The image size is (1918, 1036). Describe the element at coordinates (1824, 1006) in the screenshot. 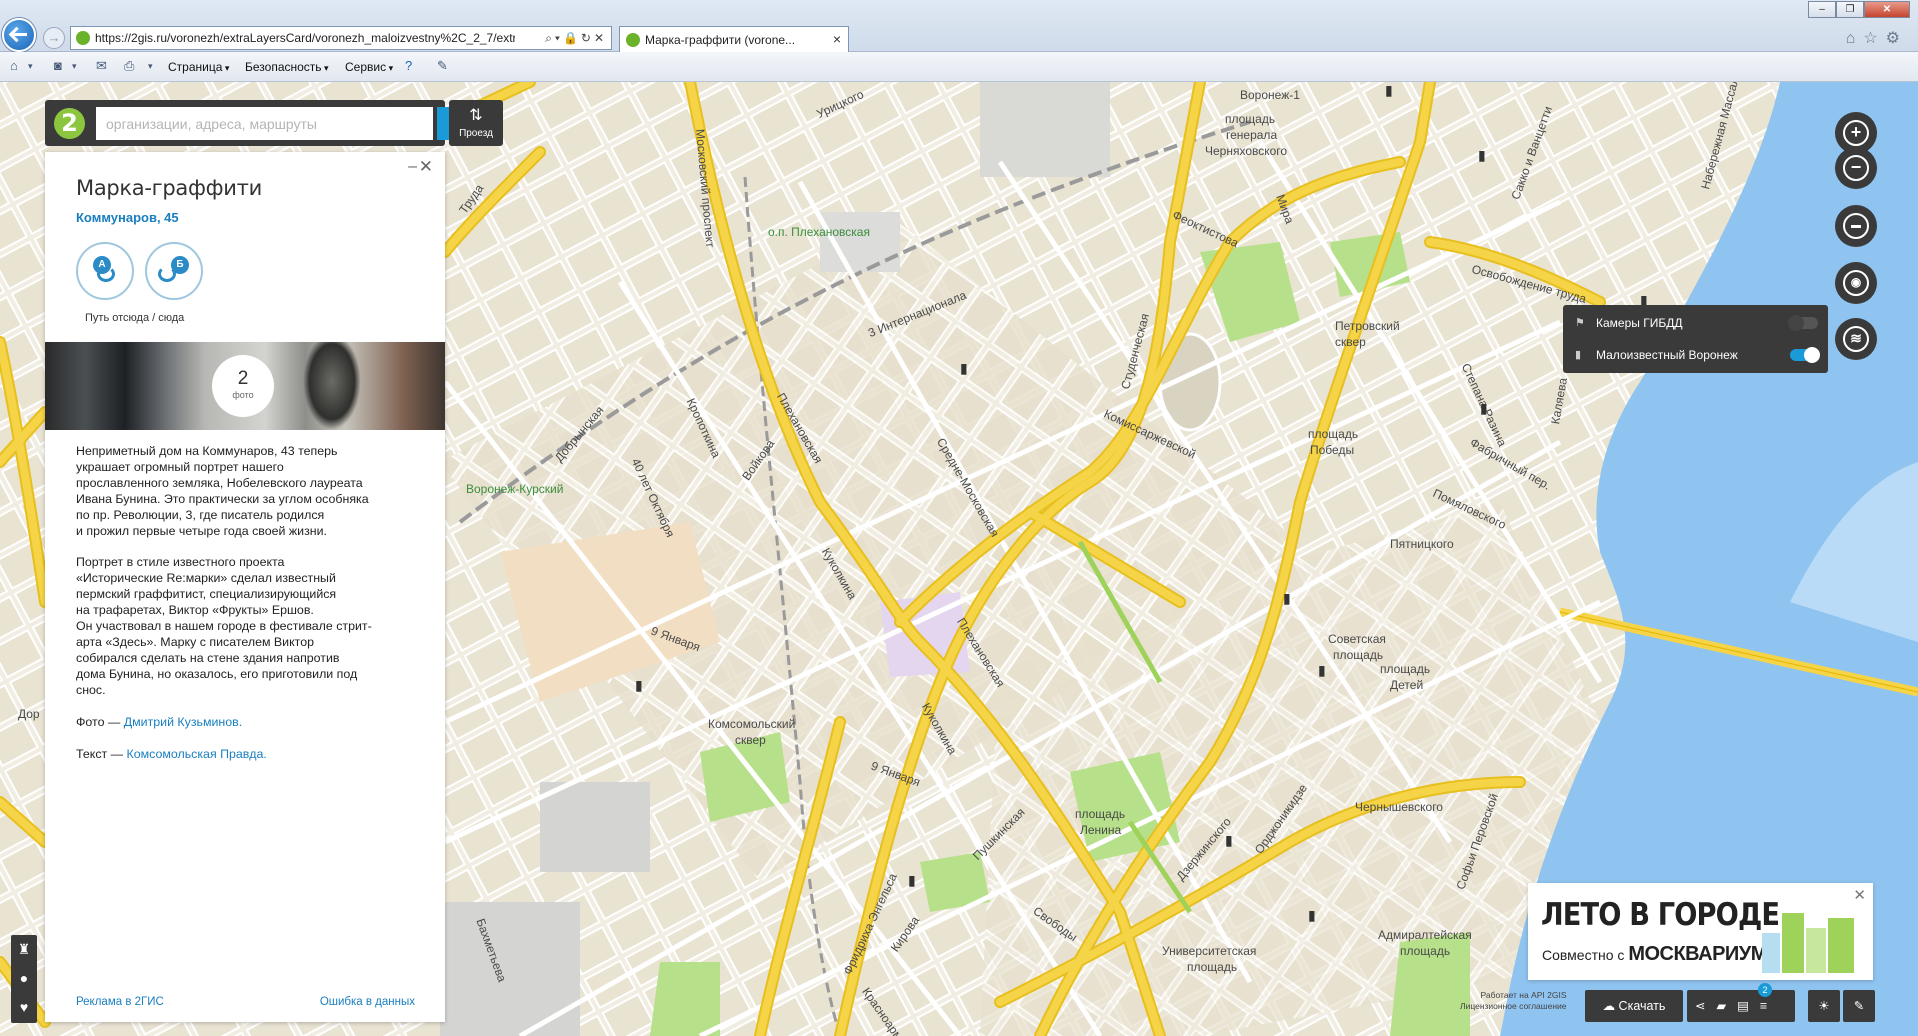

I see `day-mode-button: ☀` at that location.